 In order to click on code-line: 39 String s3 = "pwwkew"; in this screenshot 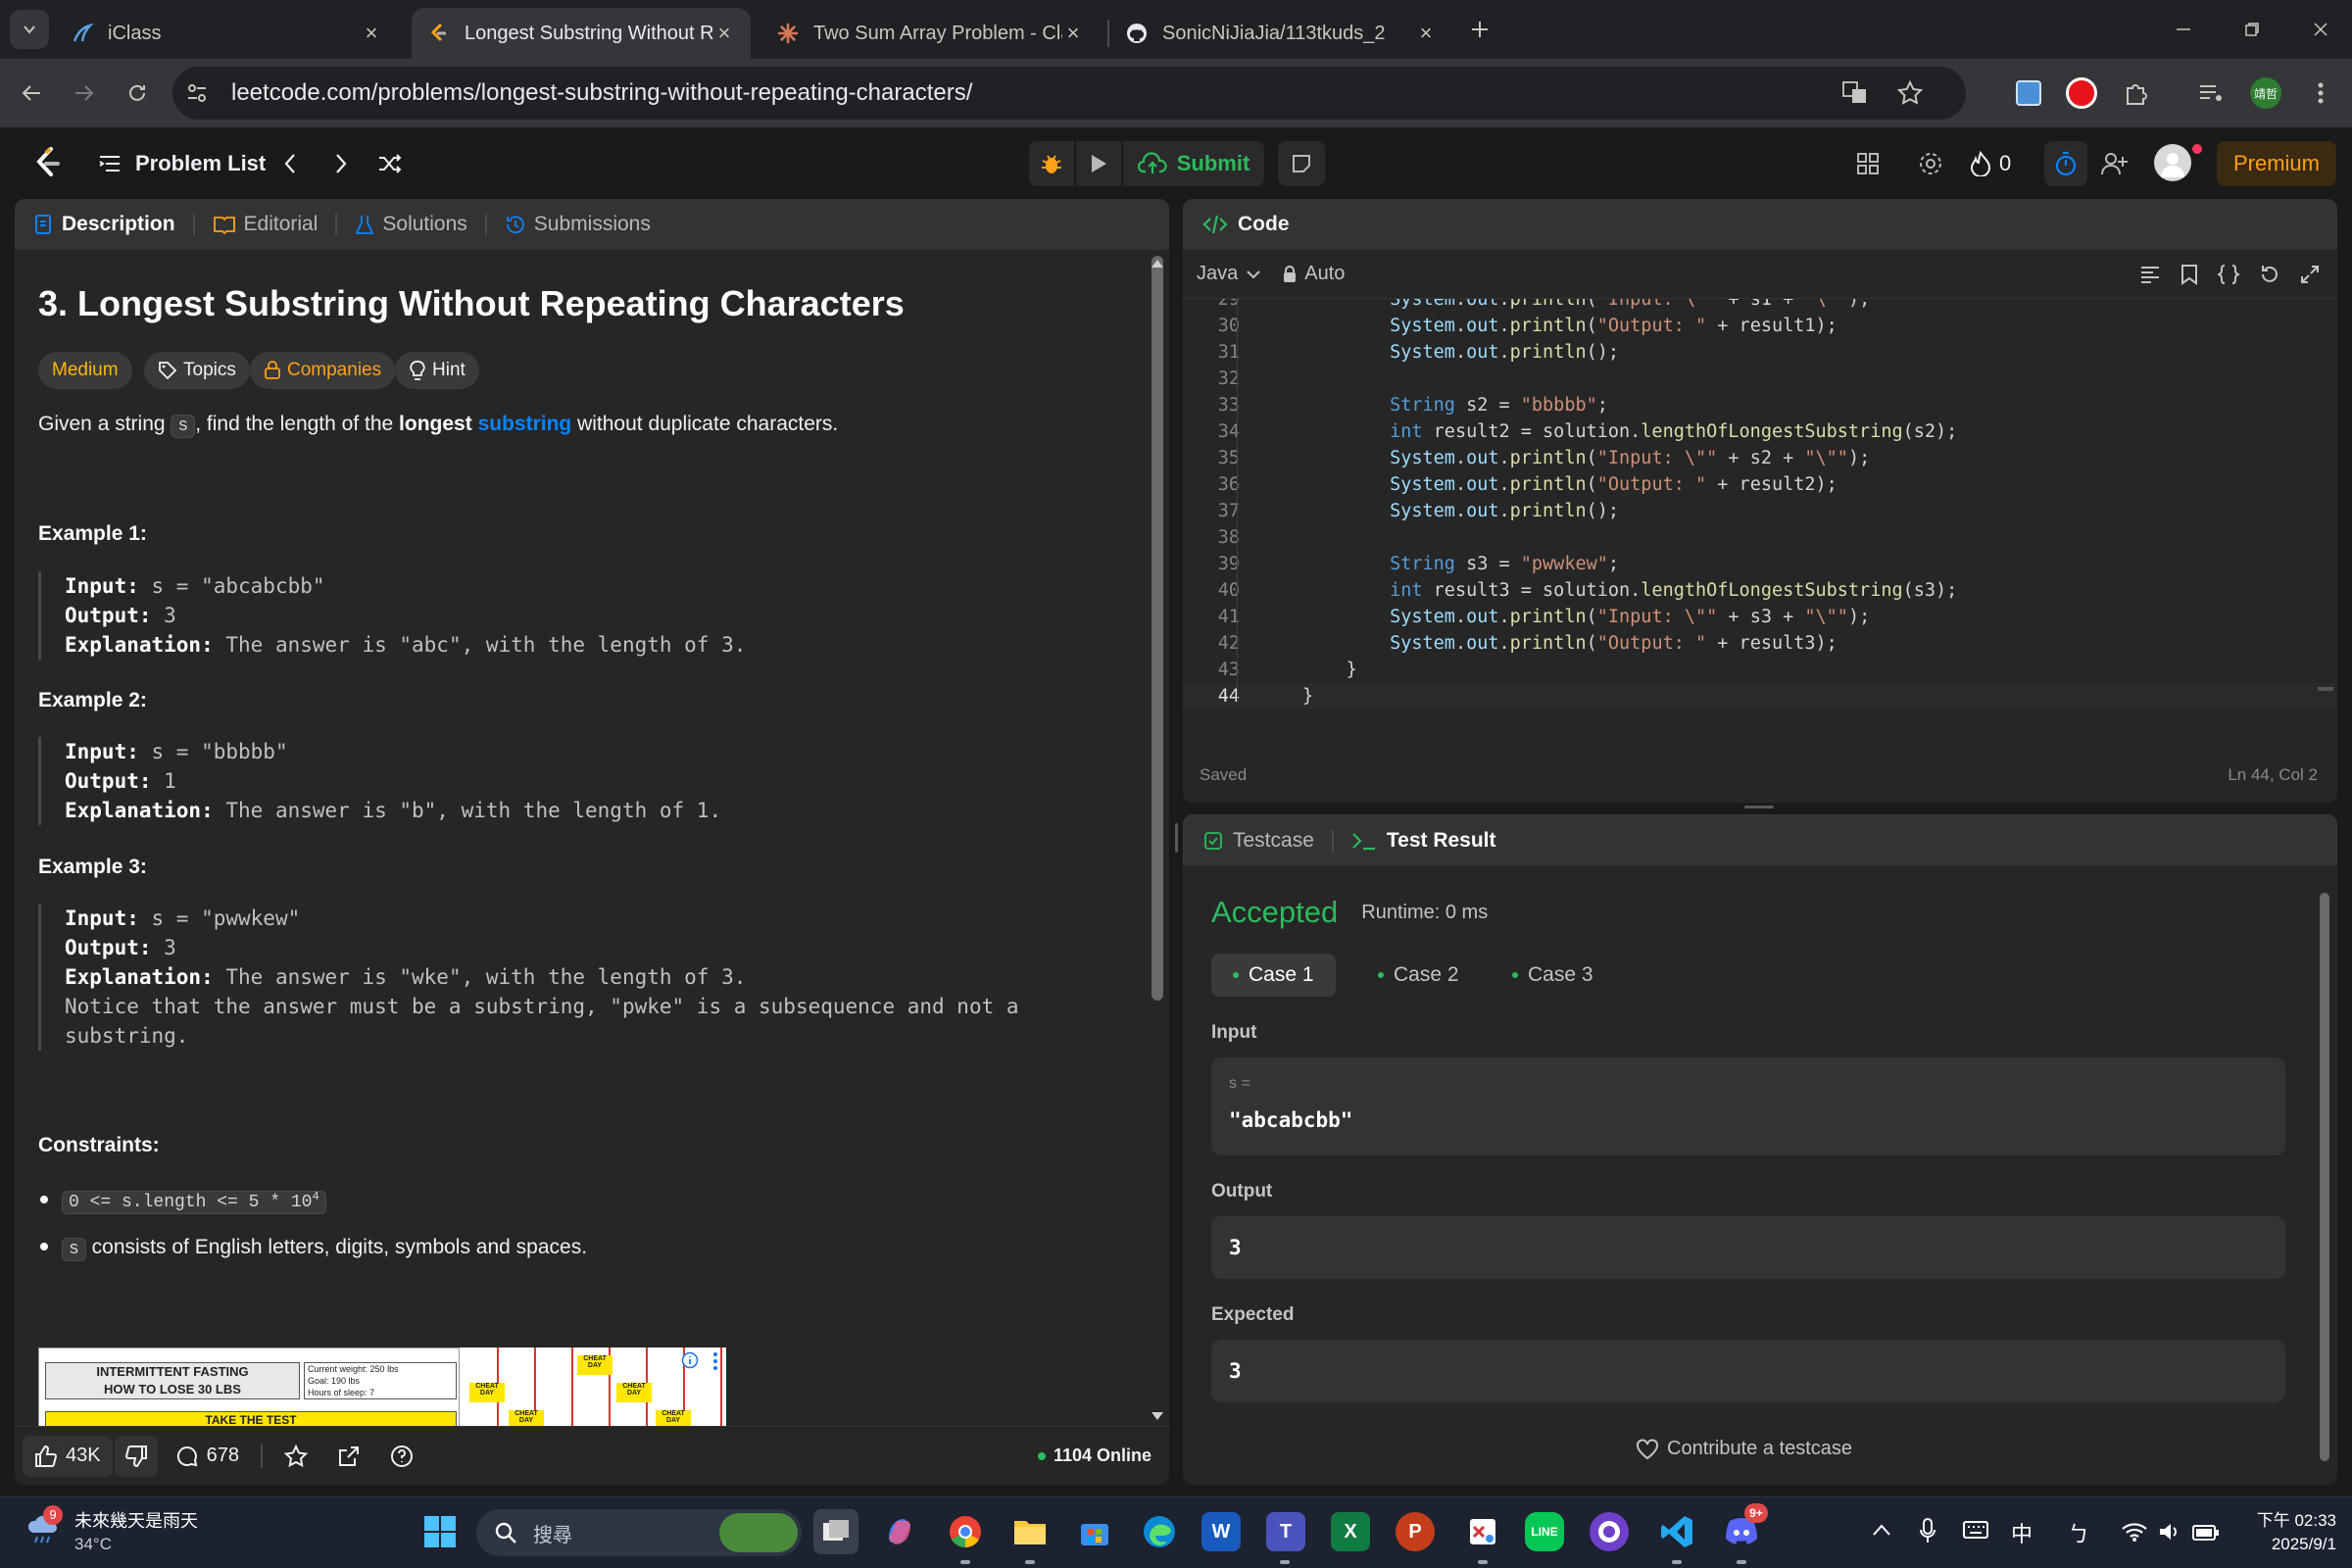, I will do `click(1760, 564)`.